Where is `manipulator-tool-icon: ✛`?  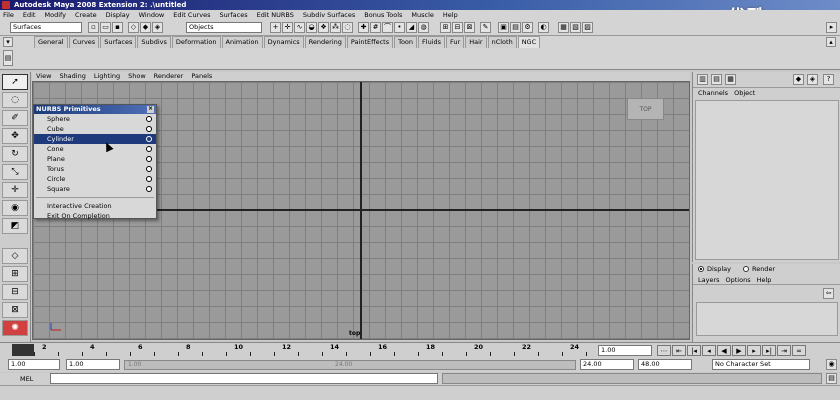
manipulator-tool-icon: ✛ is located at coordinates (15, 190).